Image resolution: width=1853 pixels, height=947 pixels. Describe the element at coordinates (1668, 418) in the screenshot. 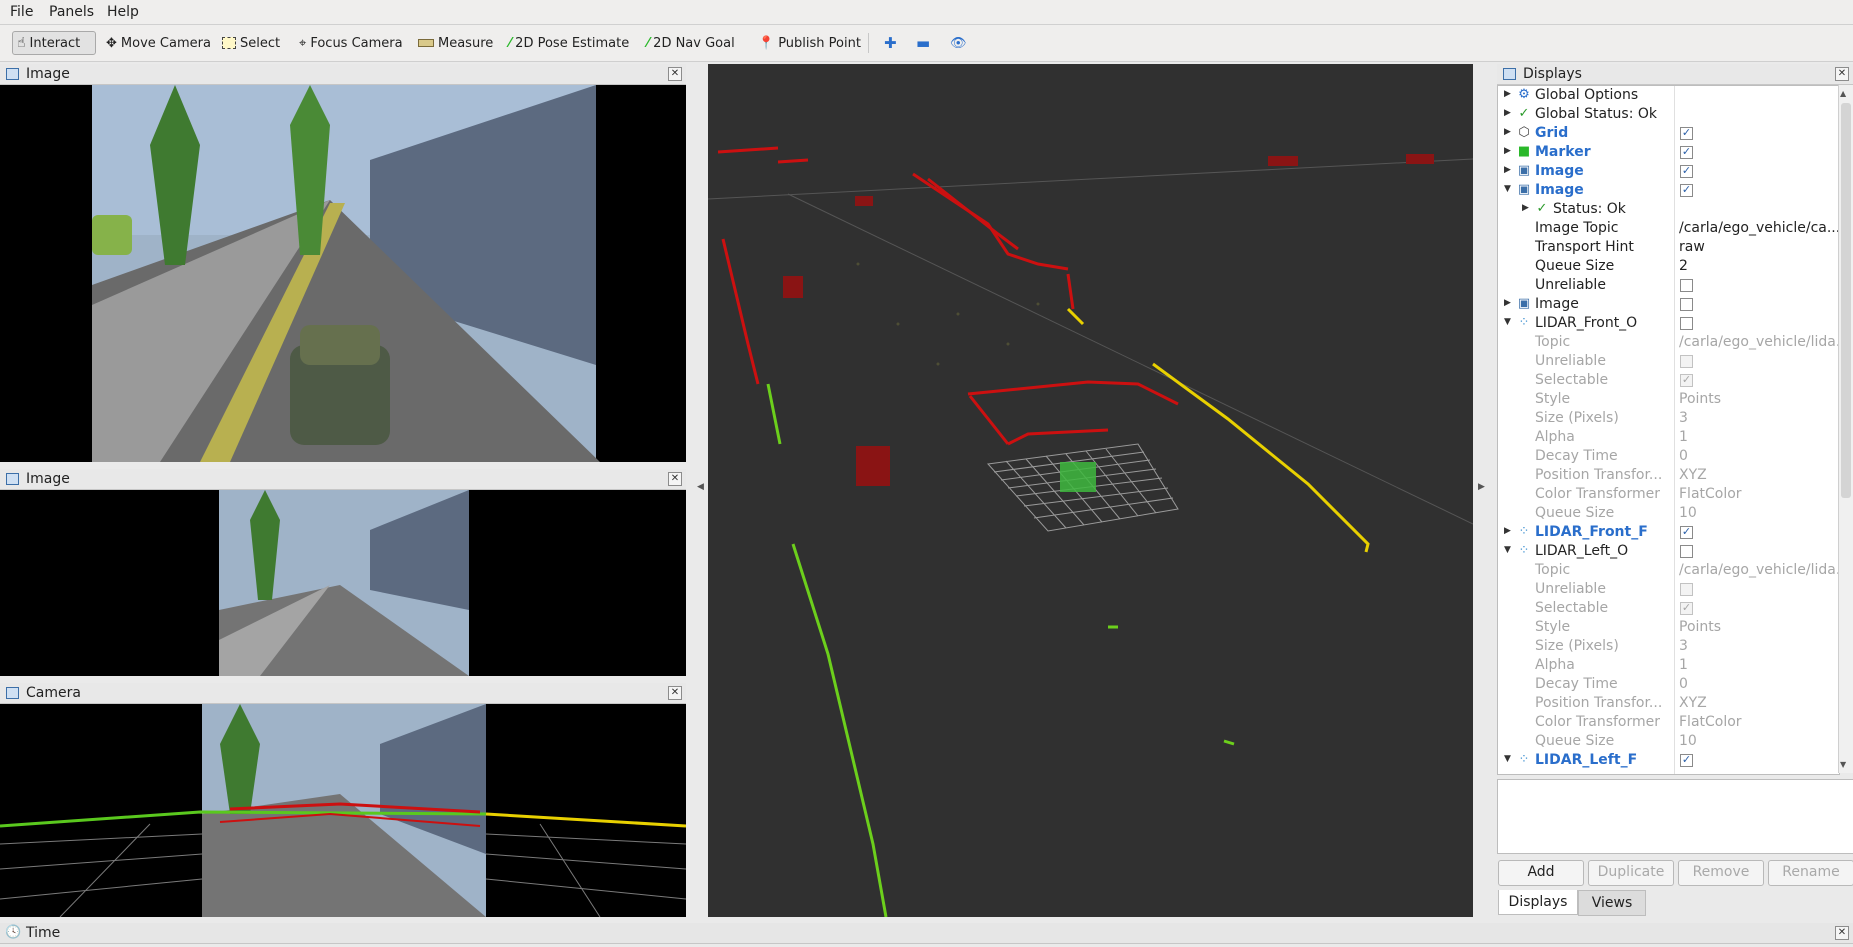

I see `tree-row: Size (Pixels) 3` at that location.